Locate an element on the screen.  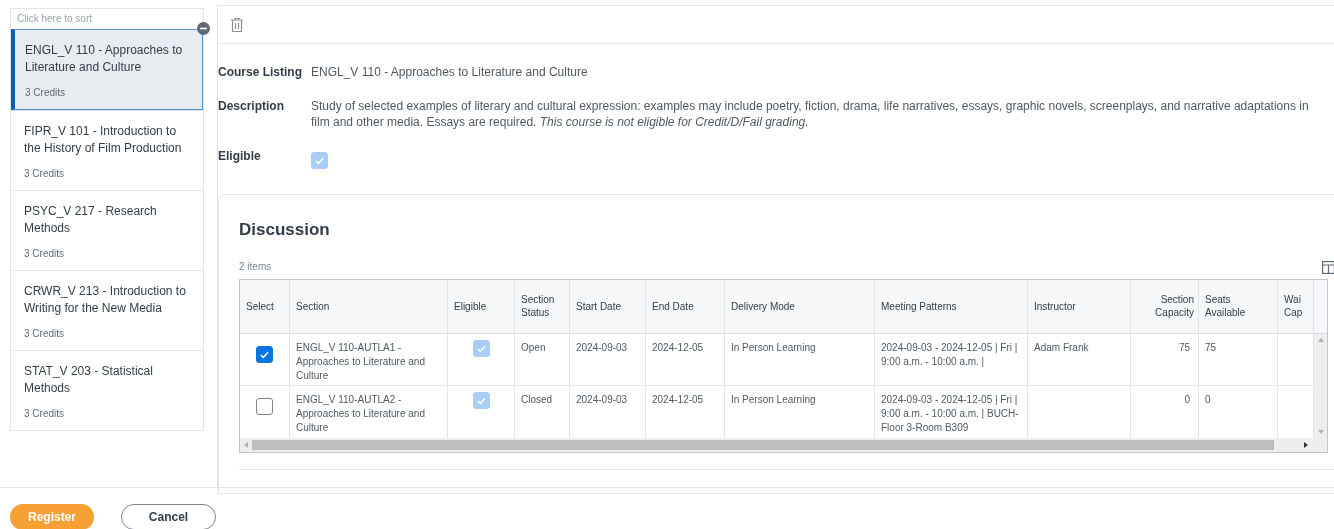
course-item: CRWR_V 213 - Introduction to Writing for the New Media 3 Credits is located at coordinates (107, 310).